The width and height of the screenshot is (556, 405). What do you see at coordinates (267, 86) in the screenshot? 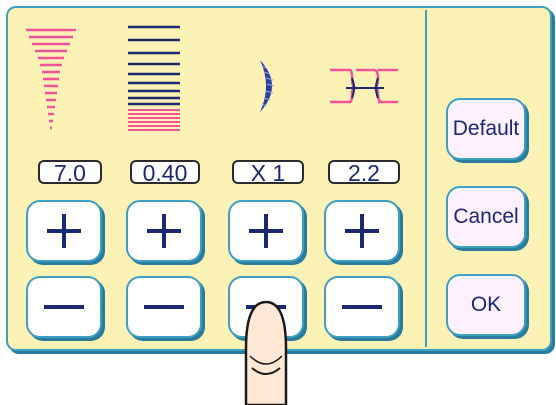
I see `crescent-satin-icon` at bounding box center [267, 86].